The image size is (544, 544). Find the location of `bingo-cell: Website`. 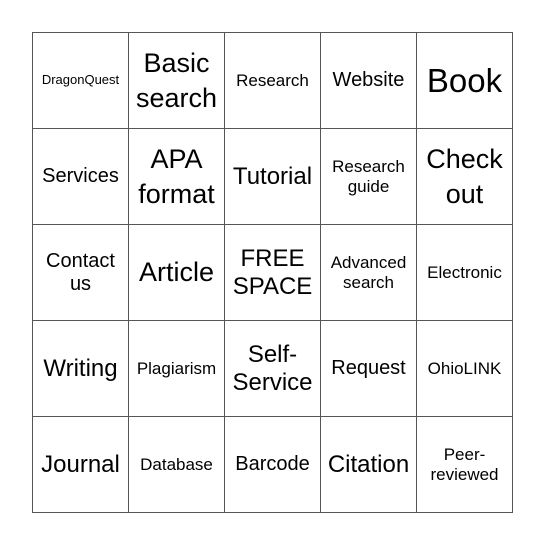

bingo-cell: Website is located at coordinates (369, 81).